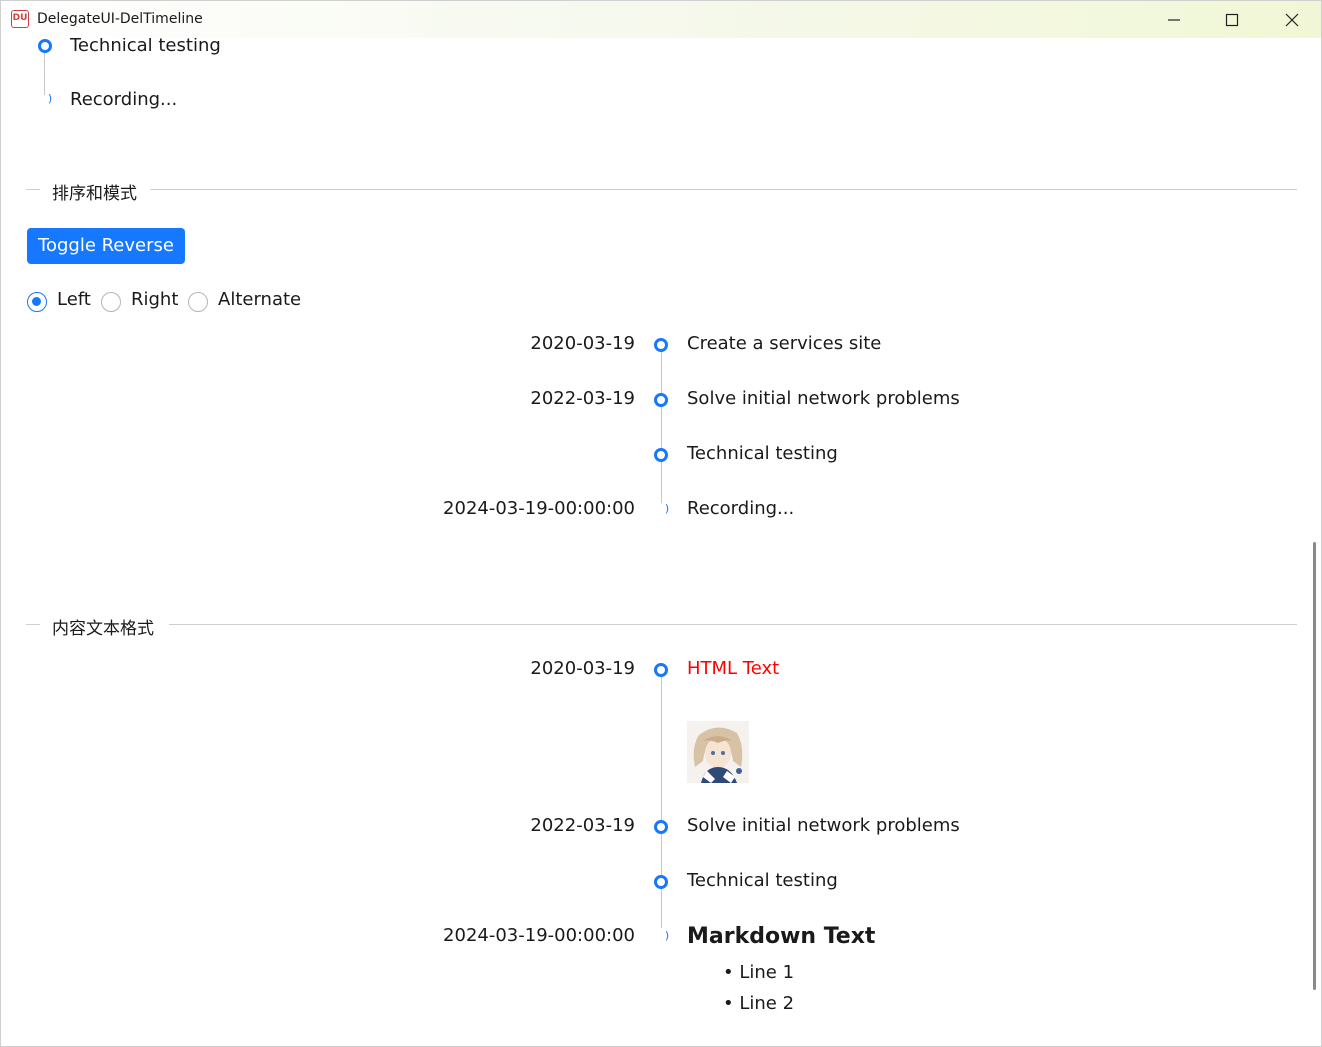  I want to click on radio-alternate, so click(198, 302).